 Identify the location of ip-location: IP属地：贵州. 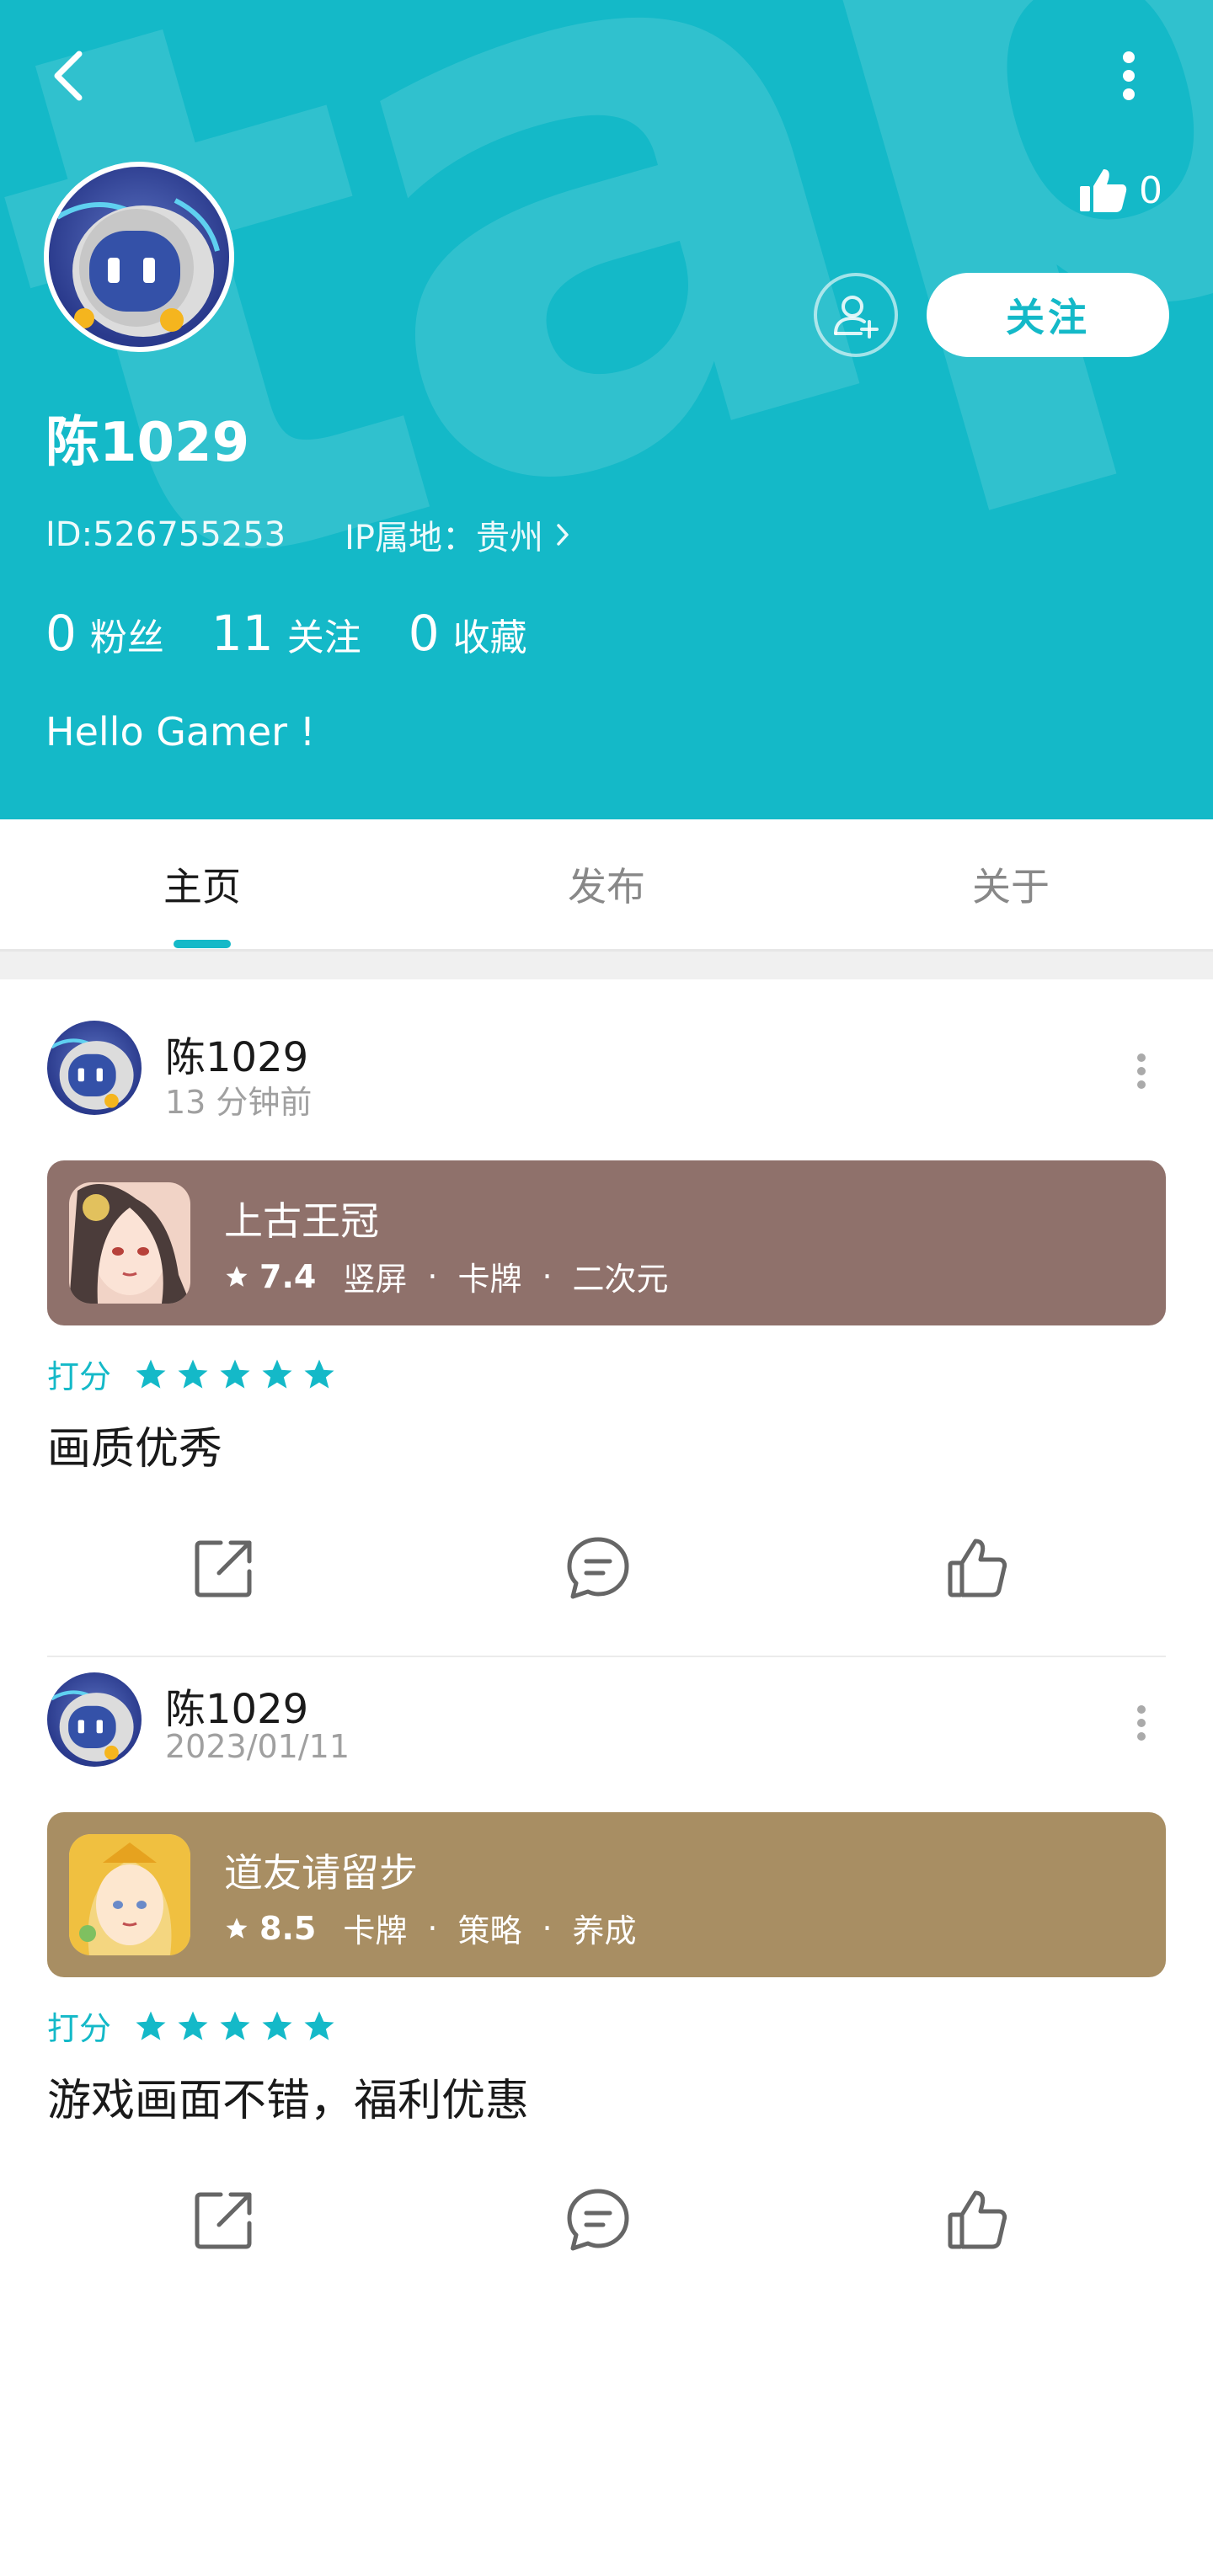
(444, 538).